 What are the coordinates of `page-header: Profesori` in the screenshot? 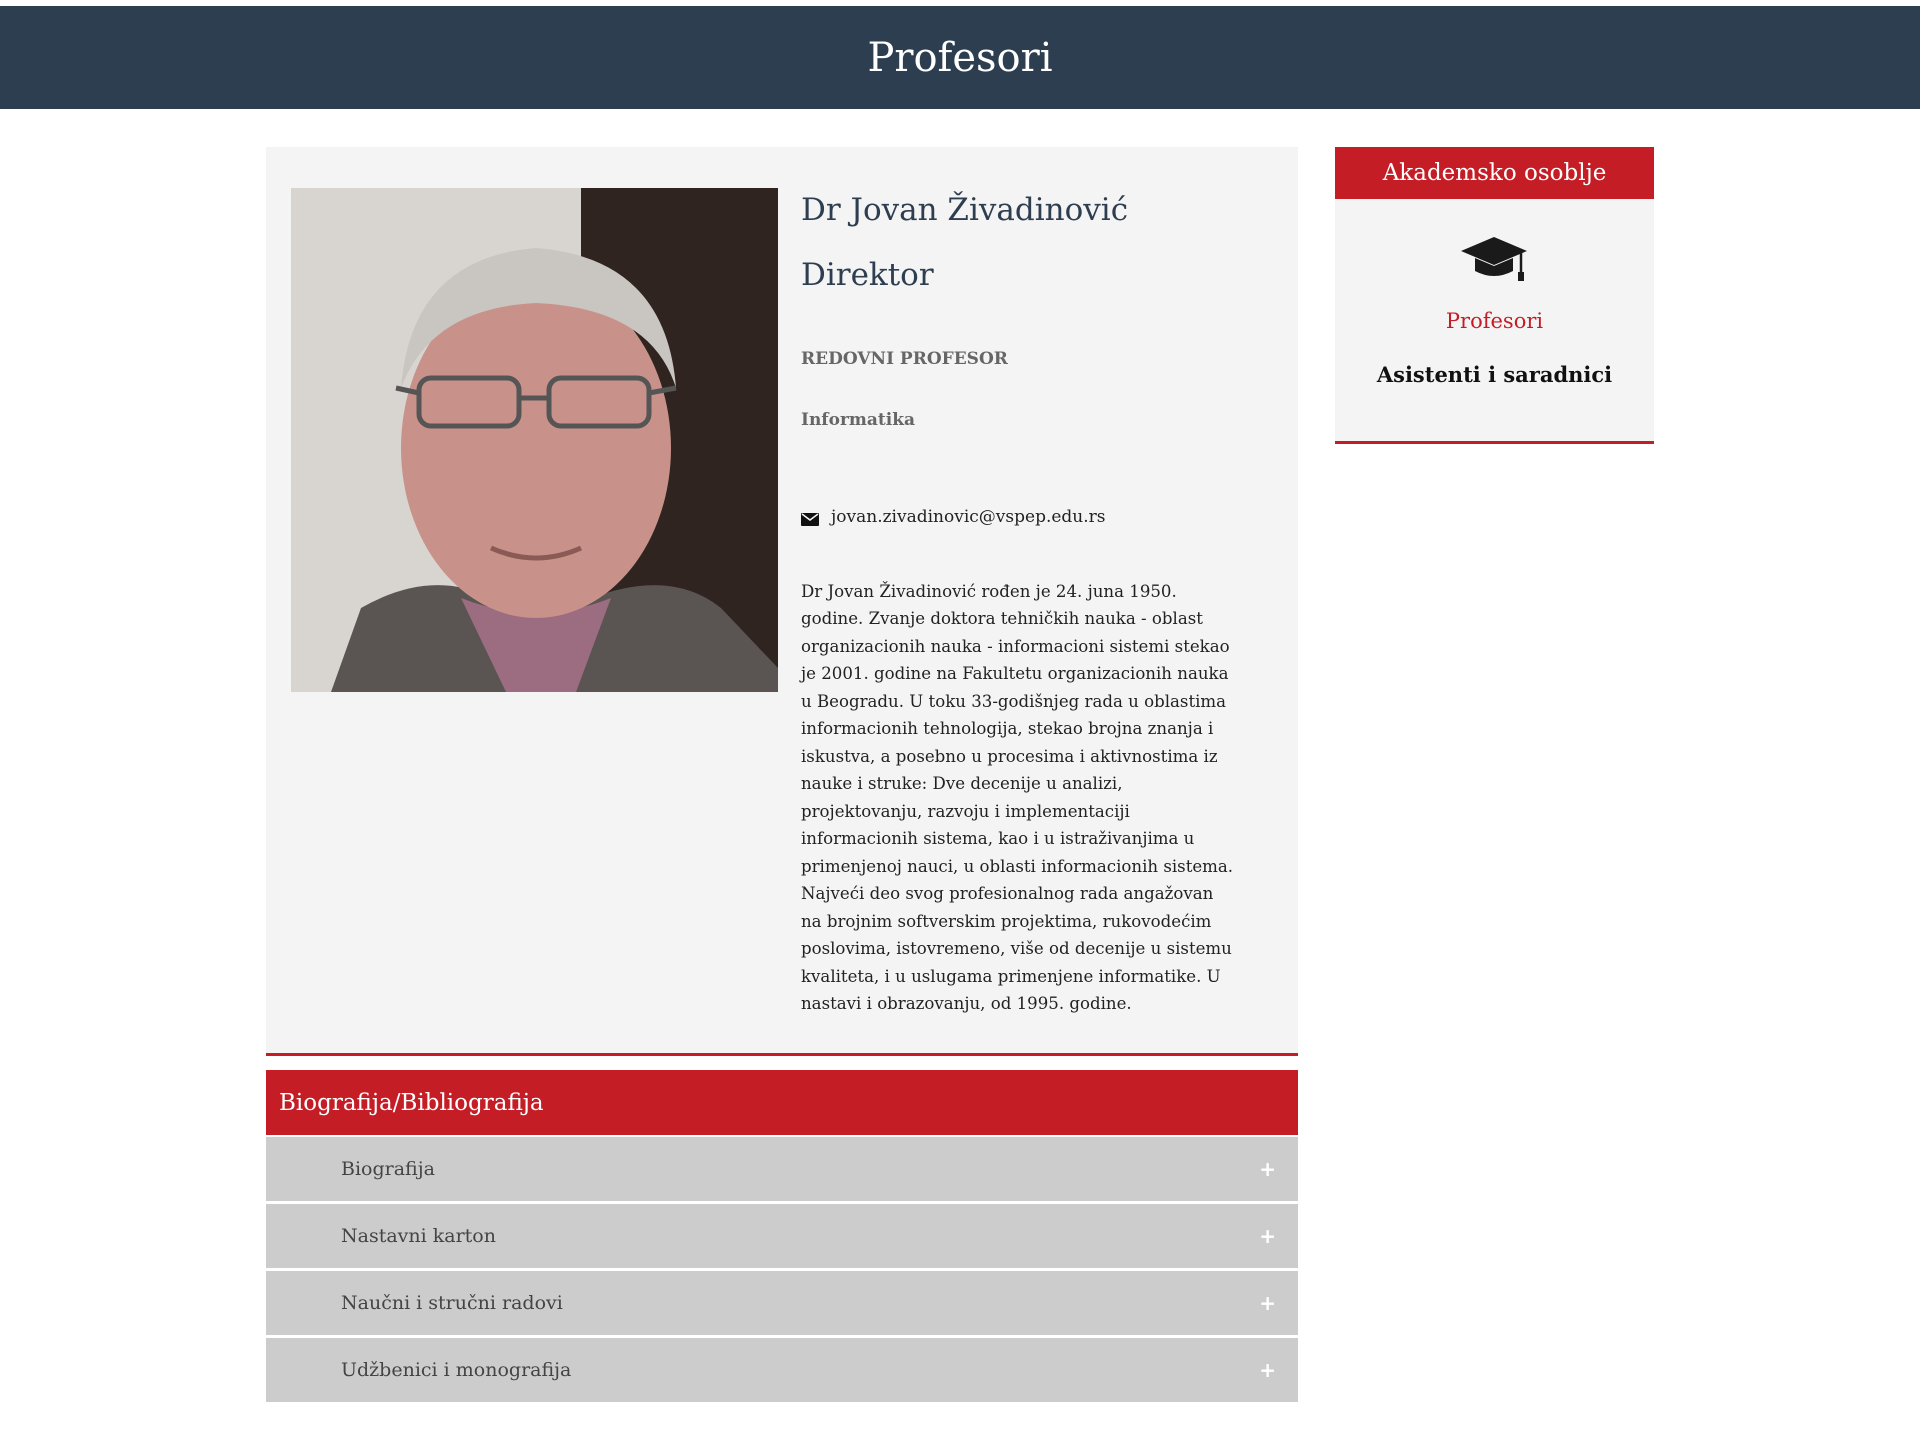 It's located at (960, 57).